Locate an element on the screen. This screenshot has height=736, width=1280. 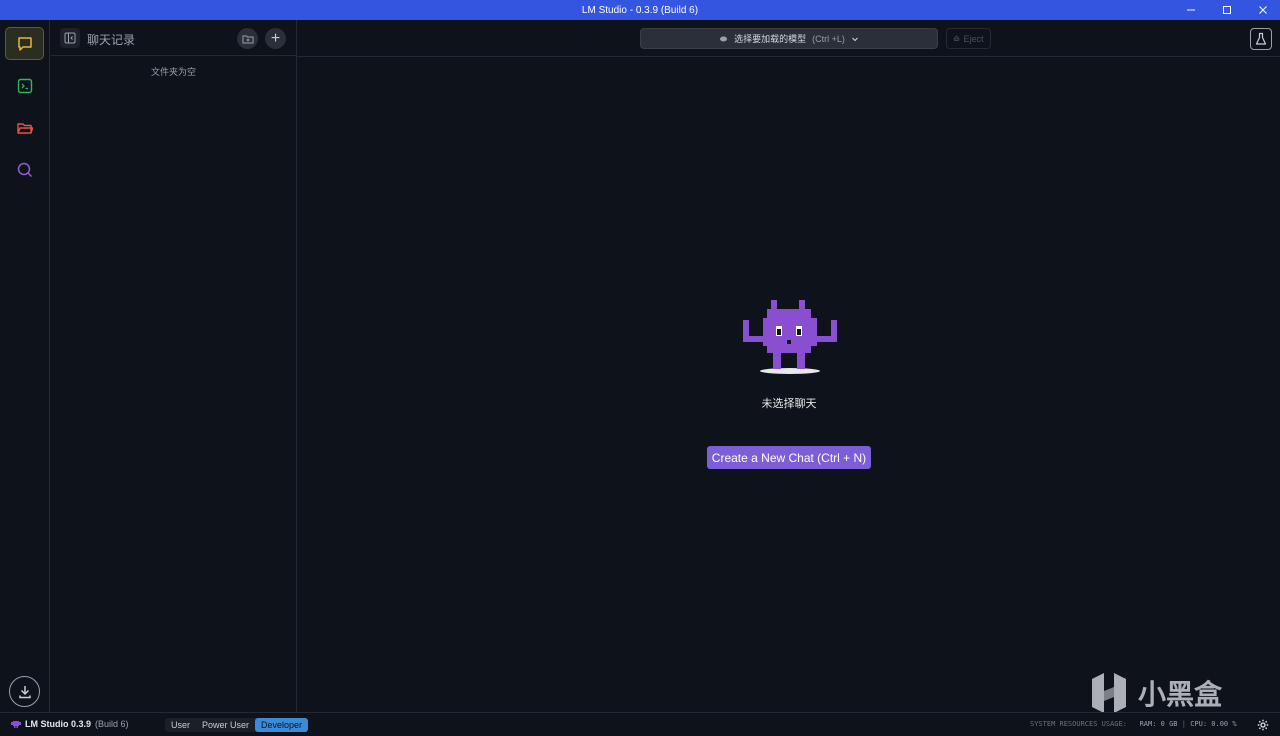
minimize-icon is located at coordinates (1191, 10).